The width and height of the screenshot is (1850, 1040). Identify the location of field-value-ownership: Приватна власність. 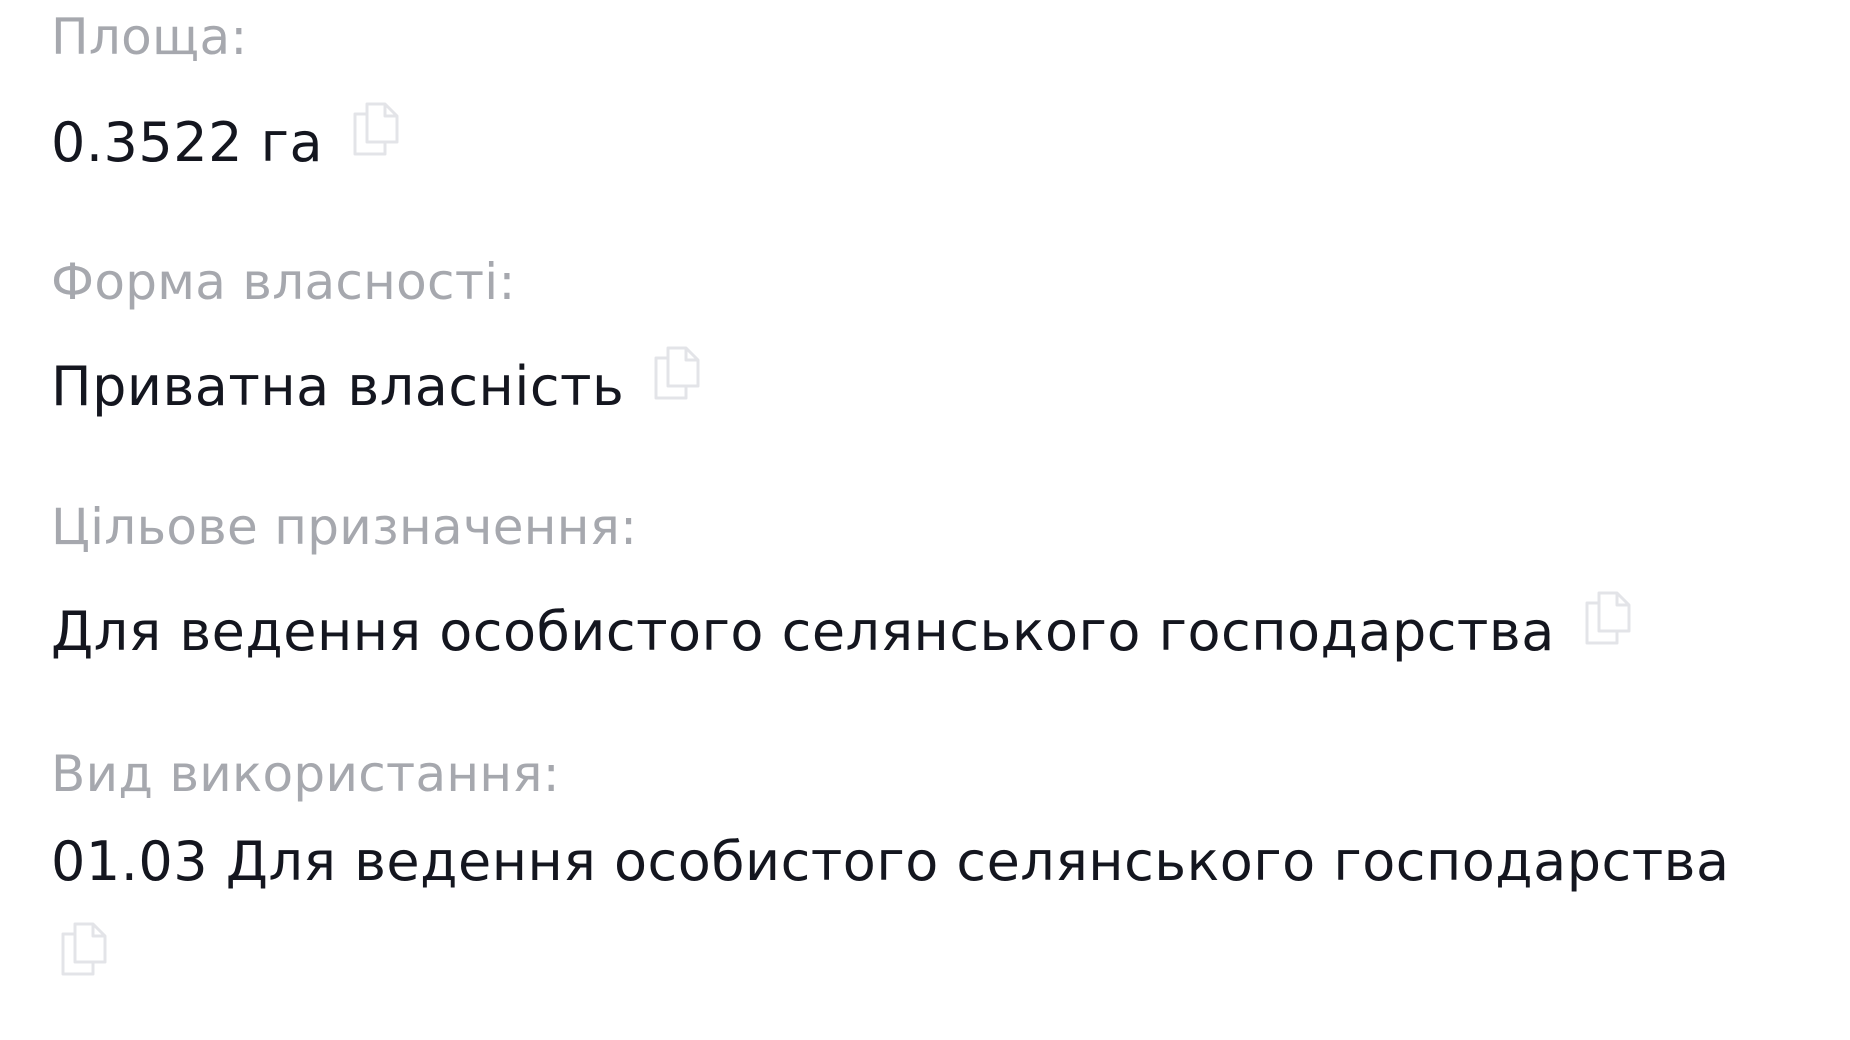
(338, 386).